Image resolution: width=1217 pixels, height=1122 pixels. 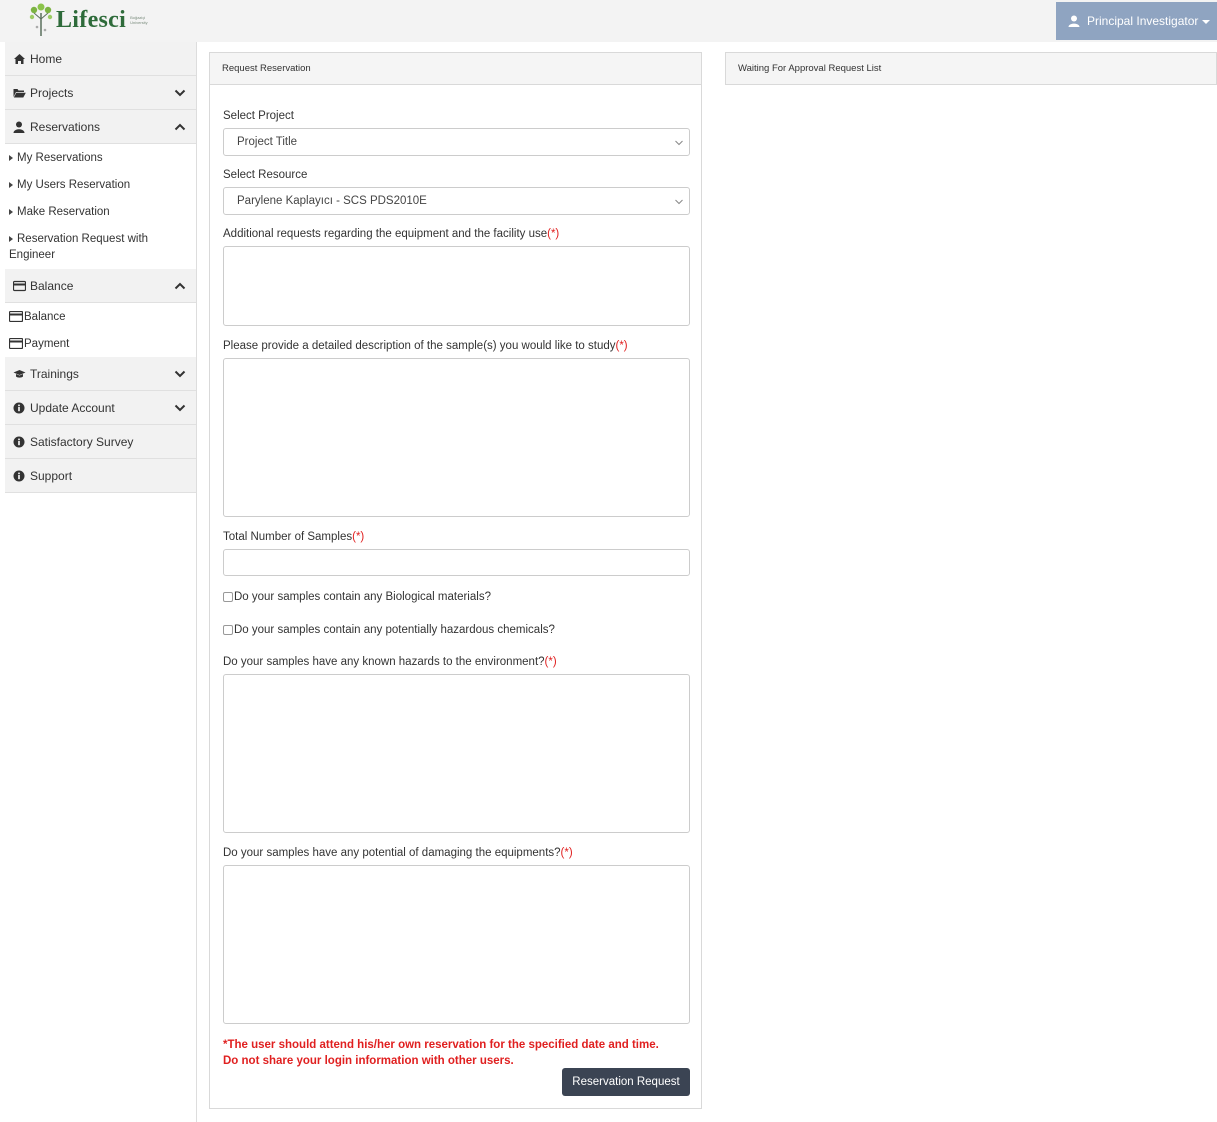 What do you see at coordinates (52, 92) in the screenshot?
I see `sidebar-item-label: Projects` at bounding box center [52, 92].